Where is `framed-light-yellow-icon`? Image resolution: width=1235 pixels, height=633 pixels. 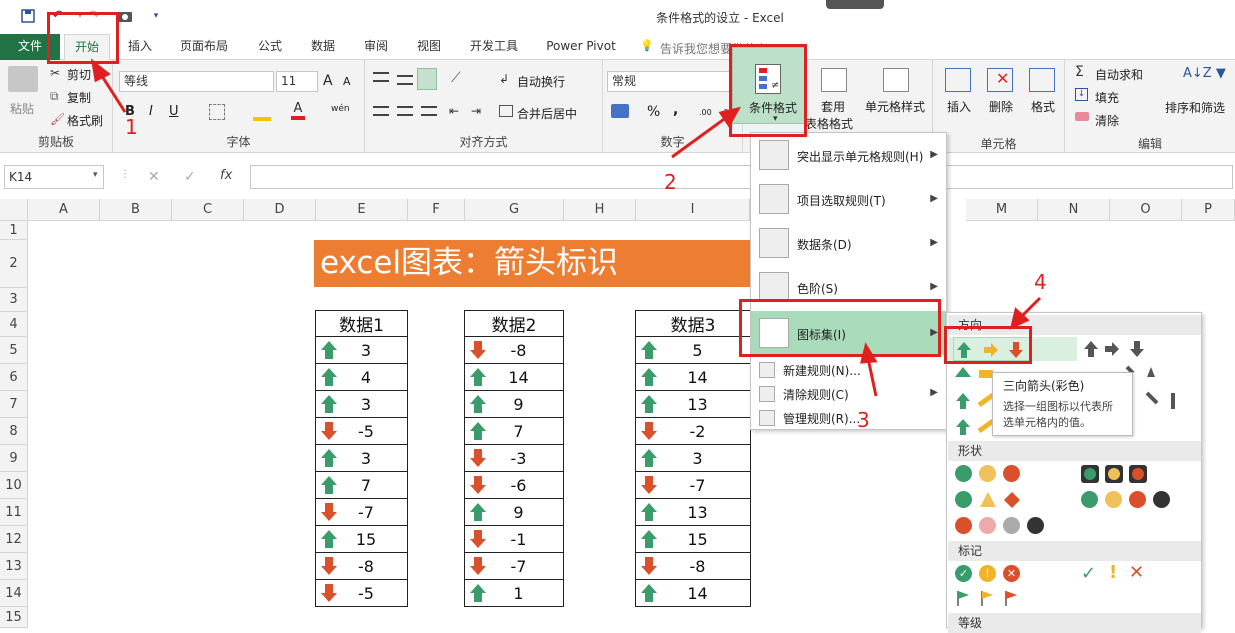 framed-light-yellow-icon is located at coordinates (1114, 474).